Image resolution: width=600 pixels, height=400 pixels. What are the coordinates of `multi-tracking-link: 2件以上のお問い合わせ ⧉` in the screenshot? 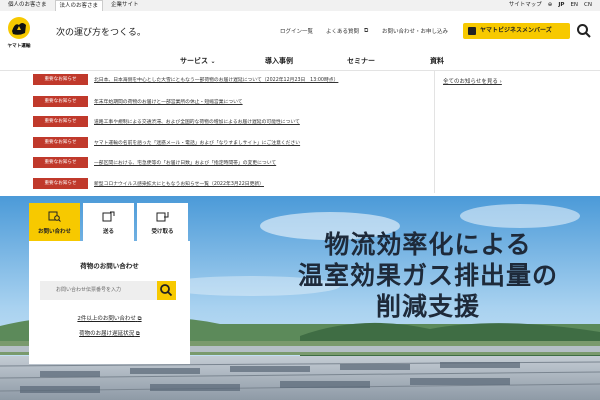 It's located at (109, 318).